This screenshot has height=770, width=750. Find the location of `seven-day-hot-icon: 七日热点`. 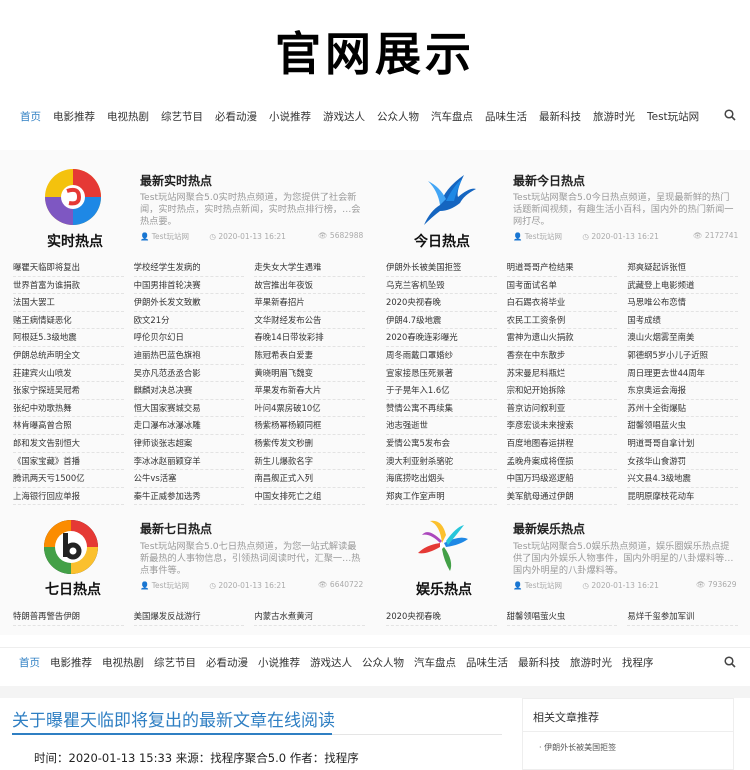

seven-day-hot-icon: 七日热点 is located at coordinates (83, 560).